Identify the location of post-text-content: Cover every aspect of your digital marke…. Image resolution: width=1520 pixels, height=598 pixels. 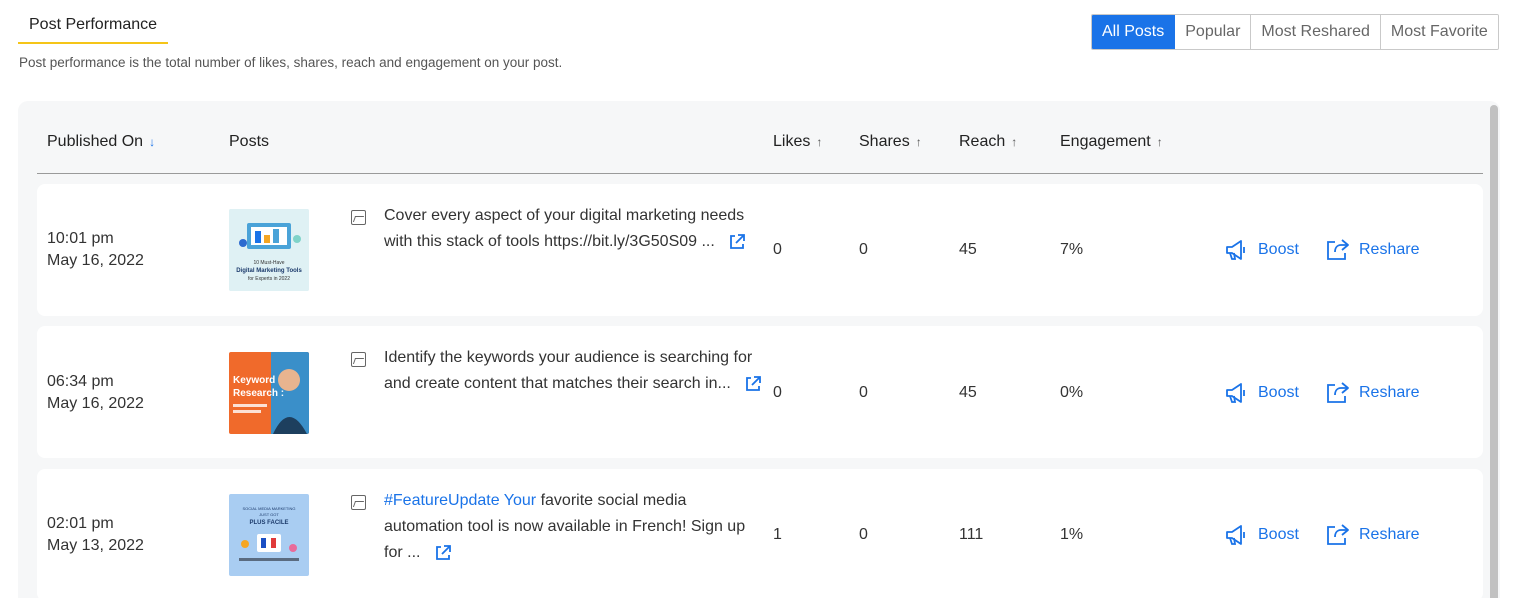
(564, 228).